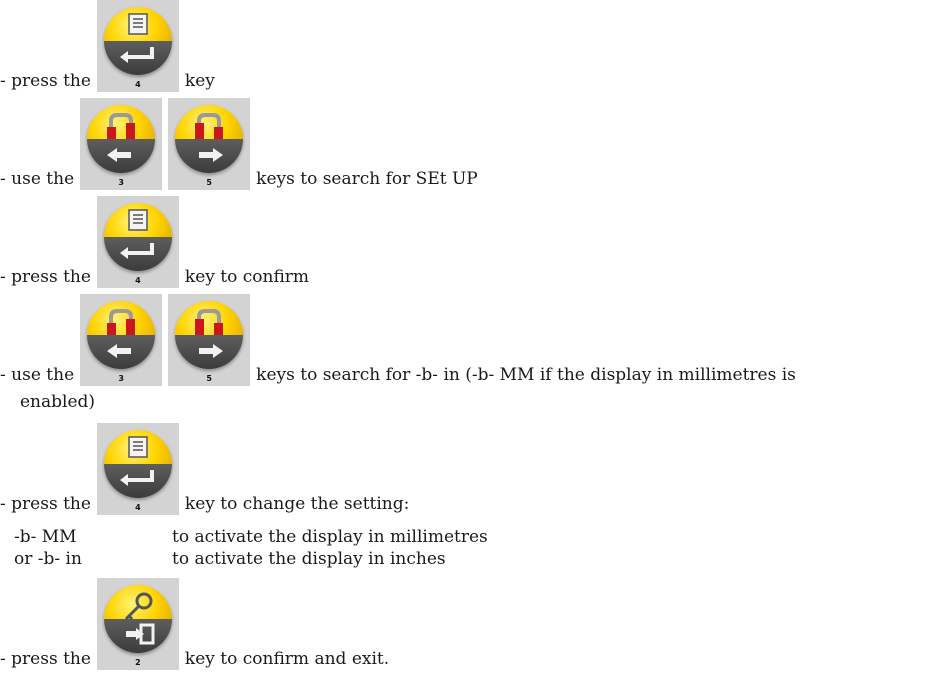 This screenshot has height=681, width=930. I want to click on step-4-continuation: enabled), so click(58, 402).